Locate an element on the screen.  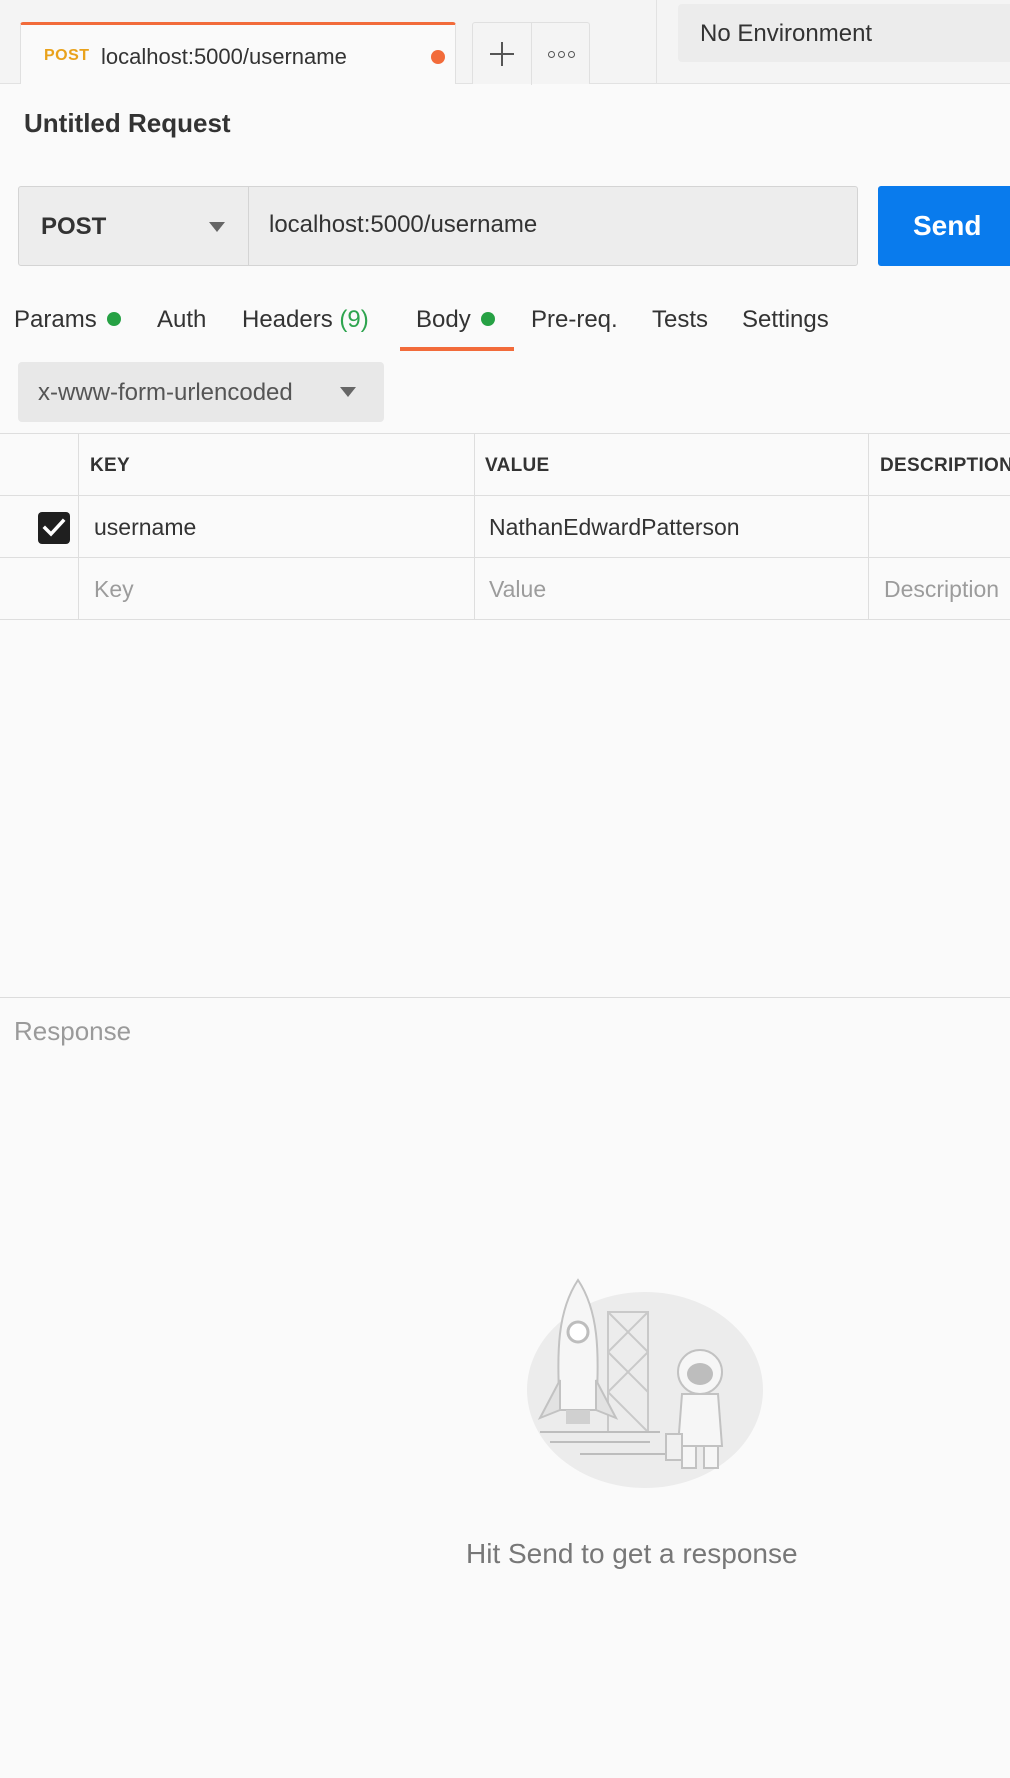
tab-pre-request: Pre-req. is located at coordinates (574, 320).